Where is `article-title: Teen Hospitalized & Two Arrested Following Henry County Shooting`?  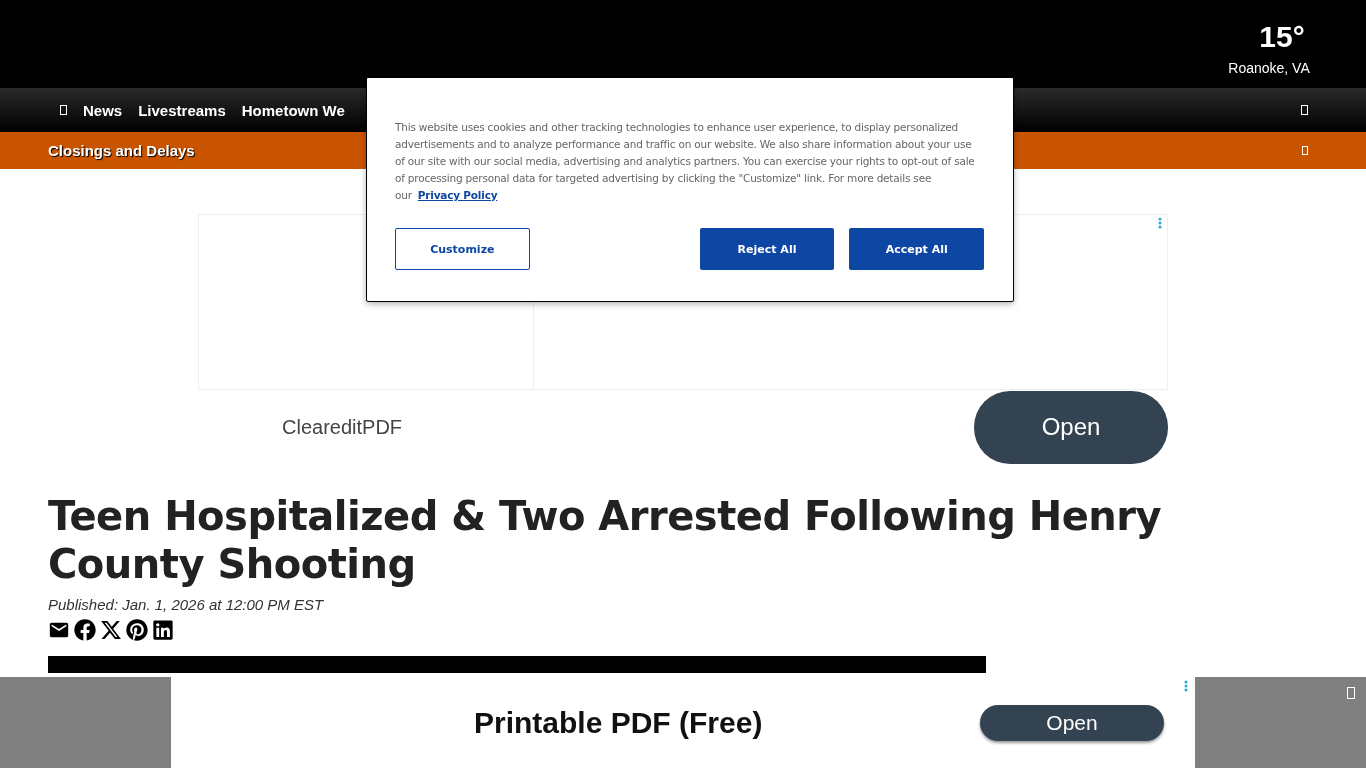 article-title: Teen Hospitalized & Two Arrested Following Henry County Shooting is located at coordinates (605, 540).